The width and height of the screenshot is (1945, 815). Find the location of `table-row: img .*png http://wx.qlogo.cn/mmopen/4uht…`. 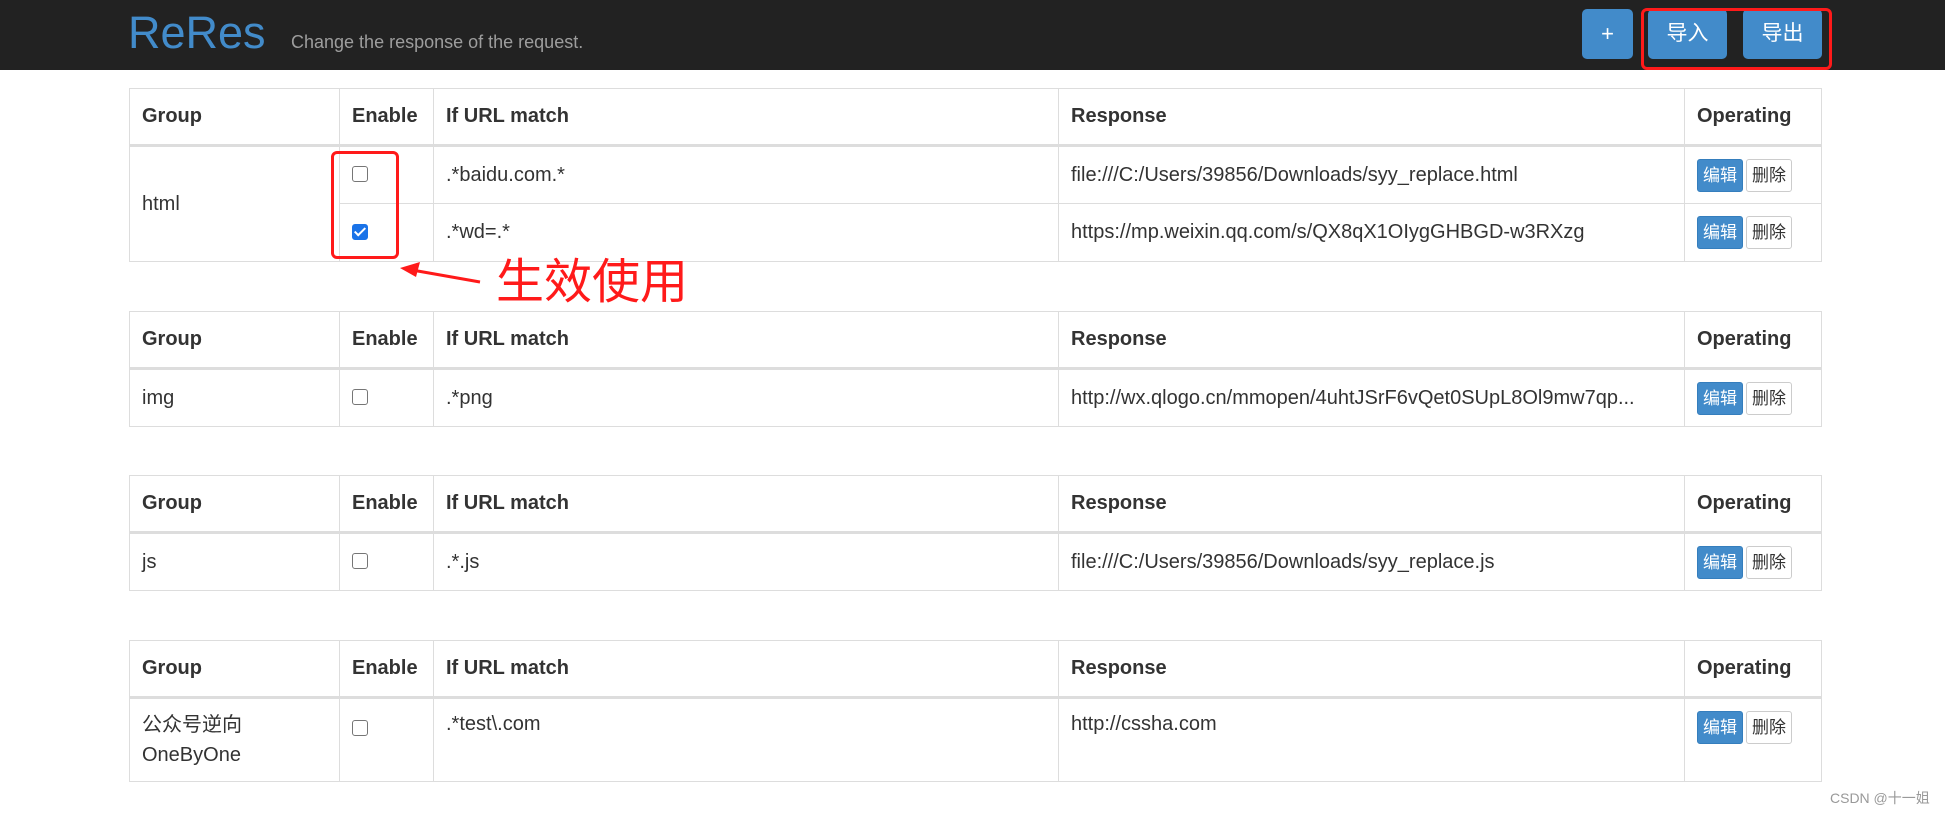

table-row: img .*png http://wx.qlogo.cn/mmopen/4uht… is located at coordinates (975, 397).